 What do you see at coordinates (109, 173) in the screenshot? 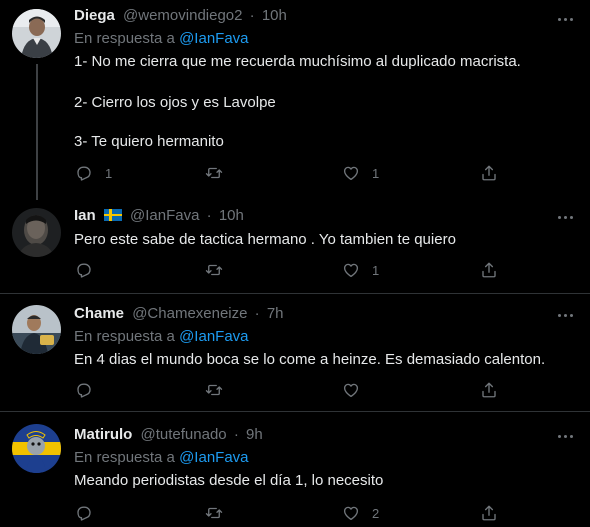
I see `reply-count: 1` at bounding box center [109, 173].